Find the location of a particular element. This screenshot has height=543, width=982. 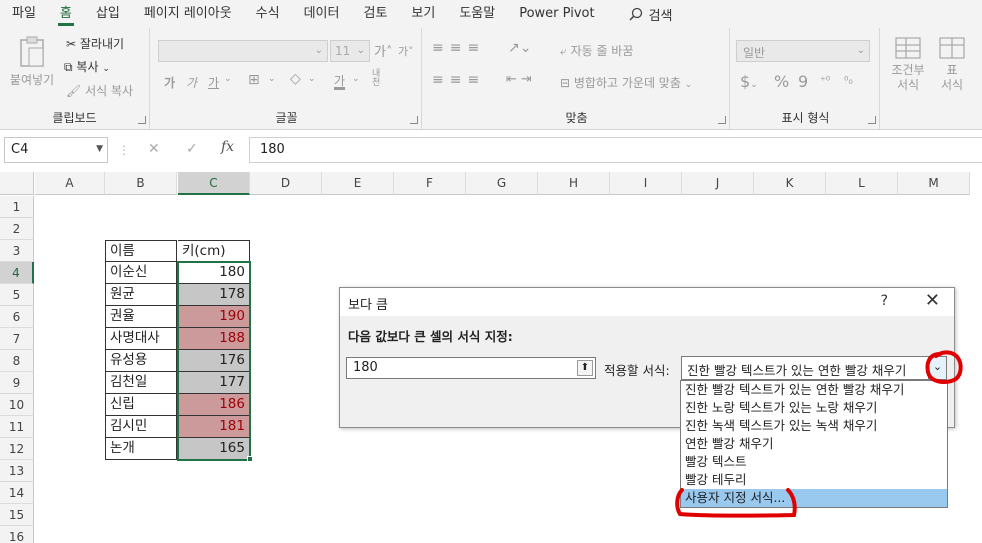

tab-view: 보기 is located at coordinates (423, 14).